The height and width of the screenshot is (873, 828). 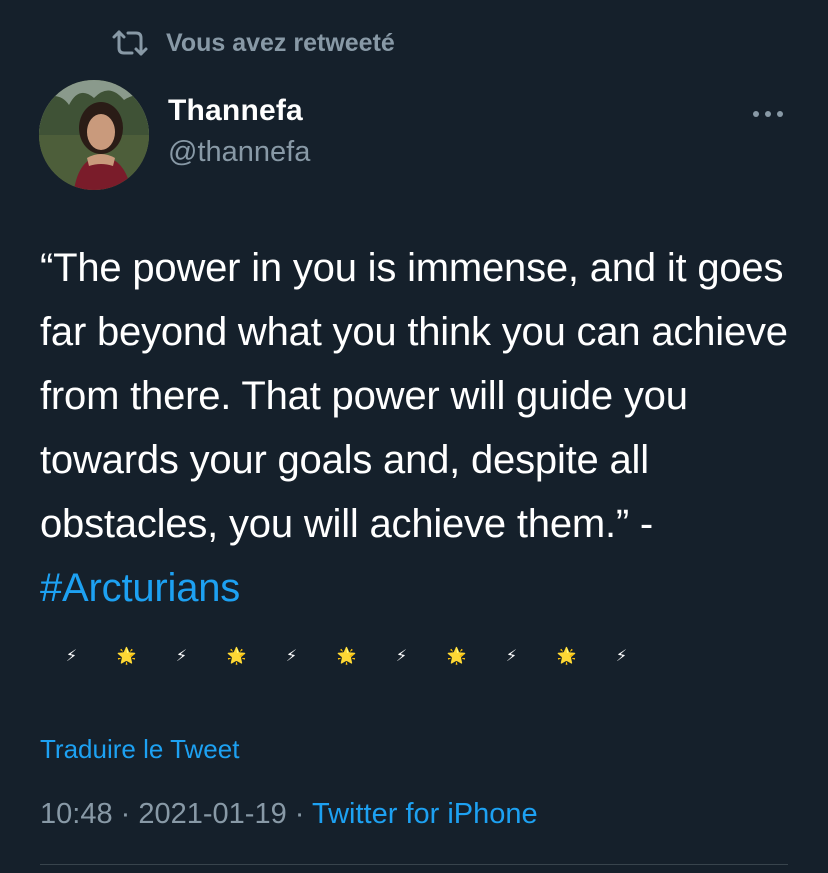 What do you see at coordinates (280, 42) in the screenshot?
I see `retweet-label: Vous avez retweeté` at bounding box center [280, 42].